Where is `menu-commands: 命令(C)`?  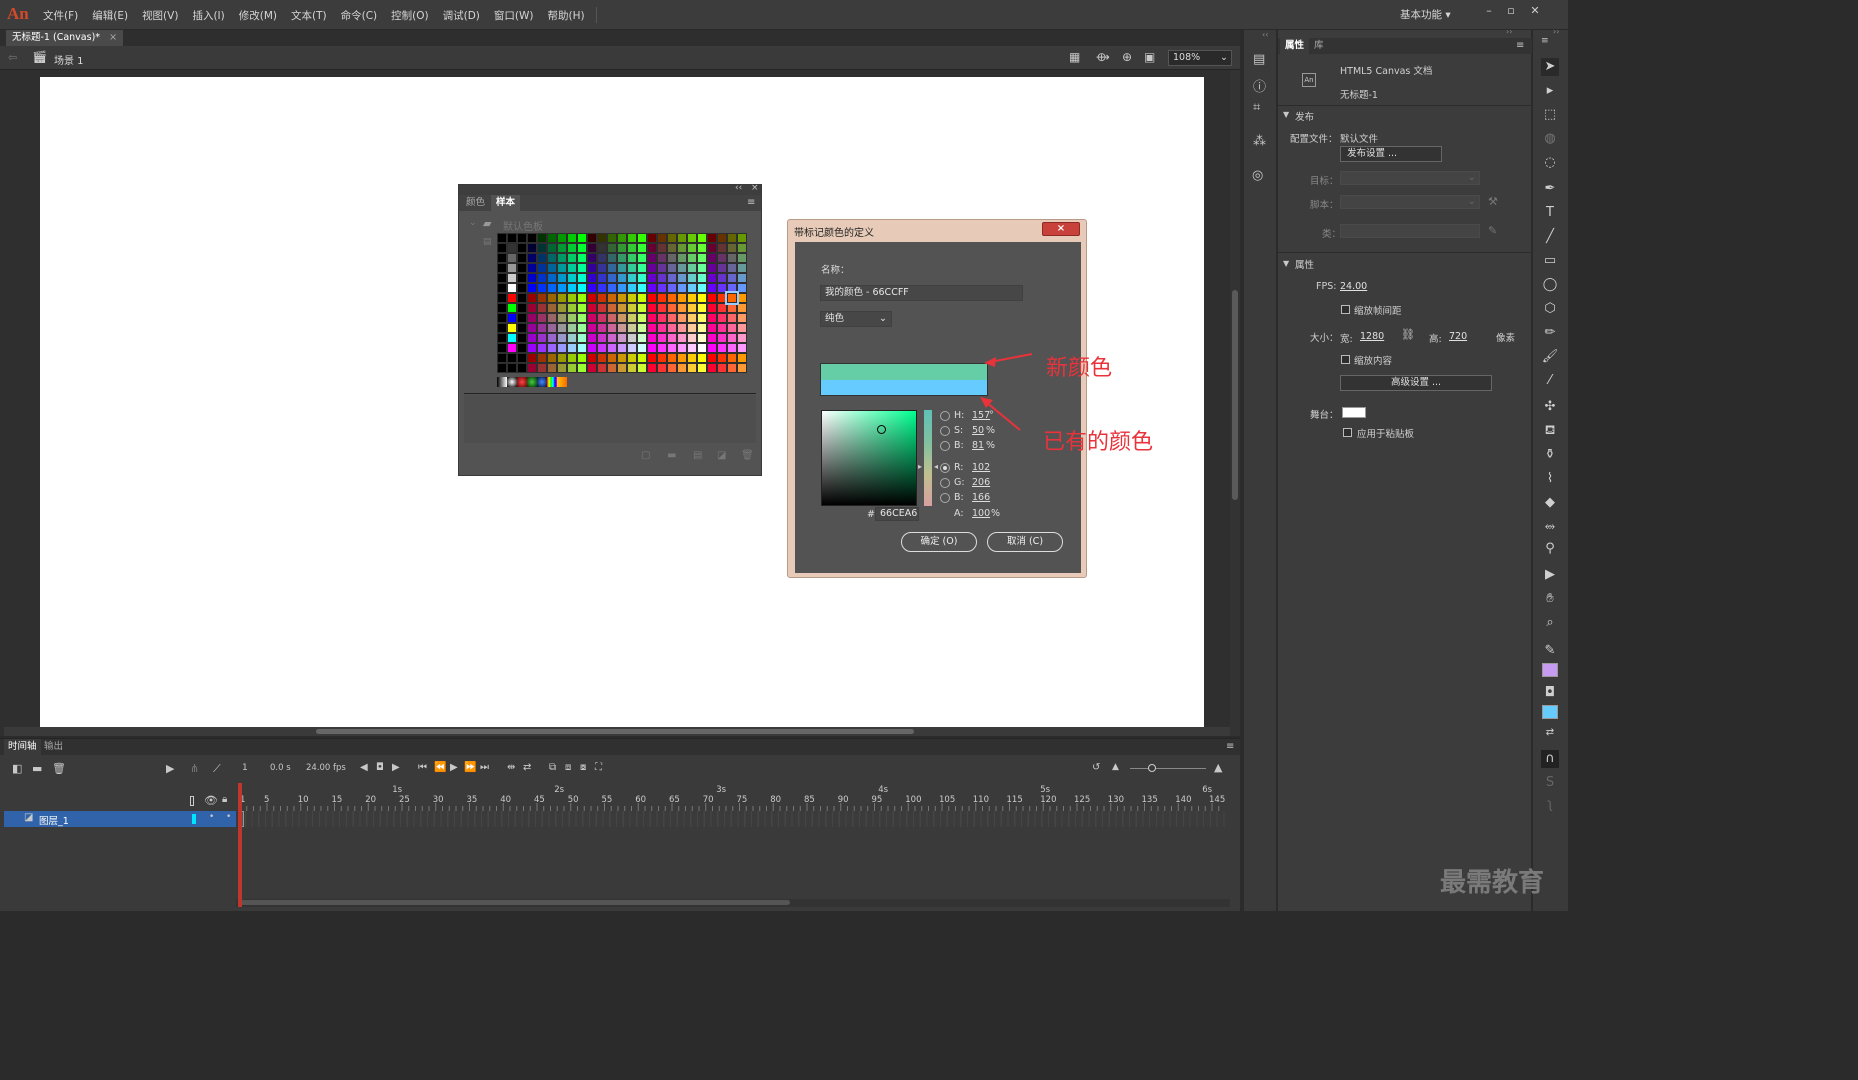
menu-commands: 命令(C) is located at coordinates (359, 15).